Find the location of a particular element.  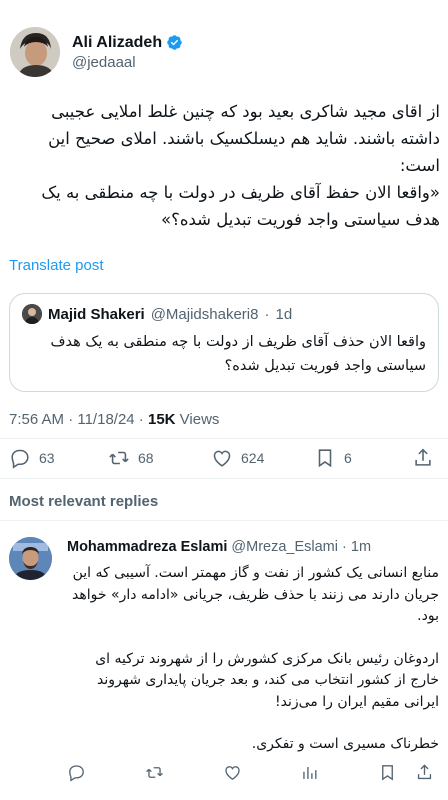

repost-button: 68 is located at coordinates (131, 458).